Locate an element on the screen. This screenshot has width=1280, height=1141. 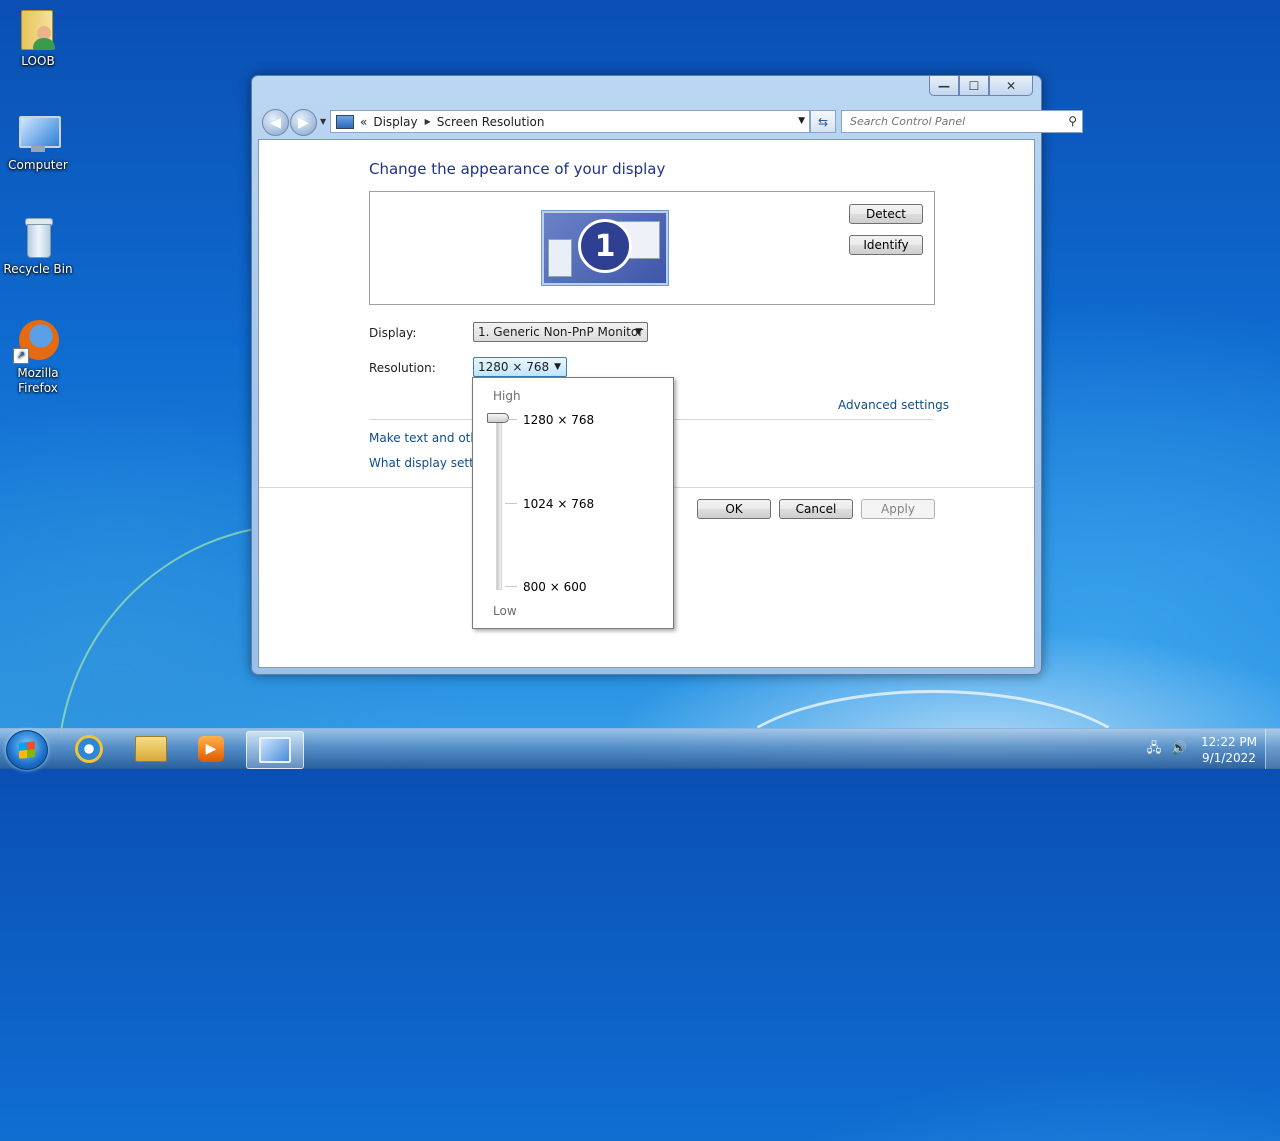
resolution-option: 1024 × 768 is located at coordinates (558, 504).